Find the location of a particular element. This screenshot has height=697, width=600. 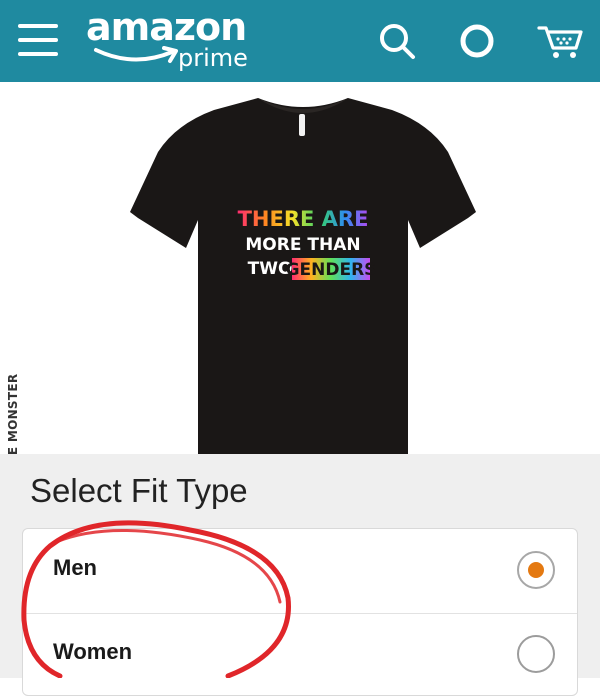

cart-button is located at coordinates (560, 41).